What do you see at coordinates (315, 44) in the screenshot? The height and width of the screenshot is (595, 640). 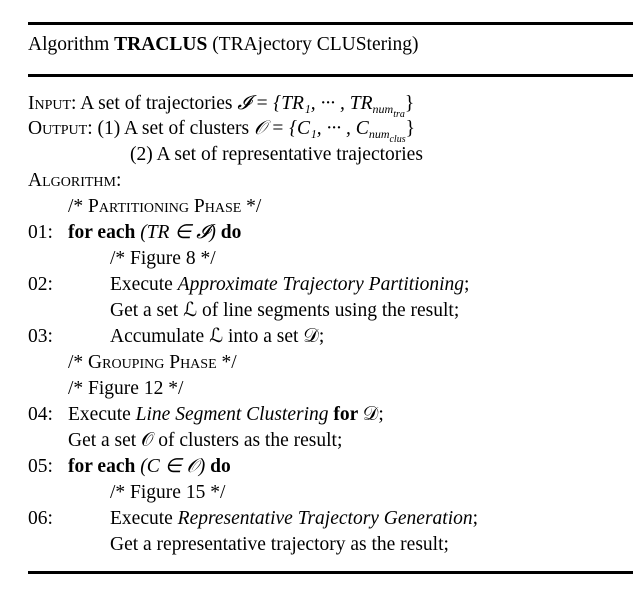 I see `algorithm-subtitle: (TRAjectory CLUStering)` at bounding box center [315, 44].